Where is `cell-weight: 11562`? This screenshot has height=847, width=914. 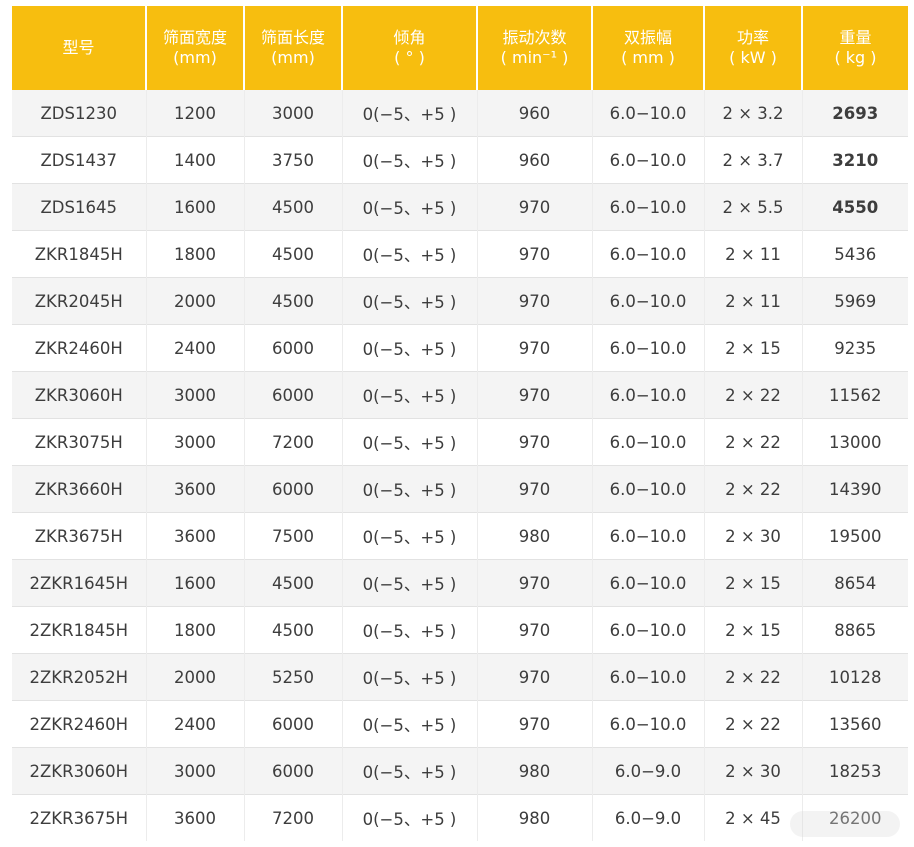
cell-weight: 11562 is located at coordinates (854, 395).